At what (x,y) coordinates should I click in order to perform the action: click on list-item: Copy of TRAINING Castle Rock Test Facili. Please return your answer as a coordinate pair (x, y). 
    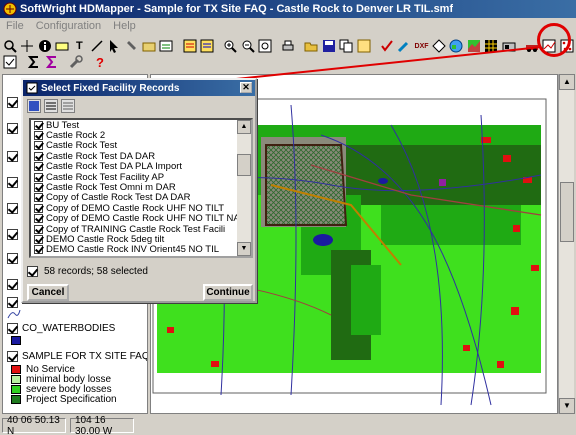
    Looking at the image, I should click on (141, 229).